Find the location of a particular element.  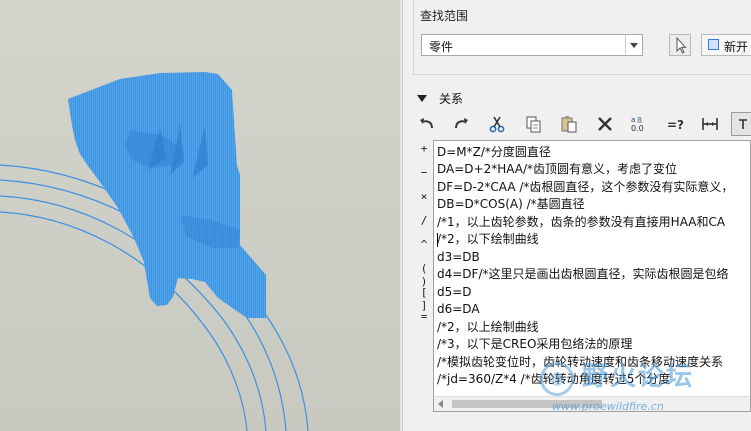

evaluate-icon: =? is located at coordinates (675, 124).